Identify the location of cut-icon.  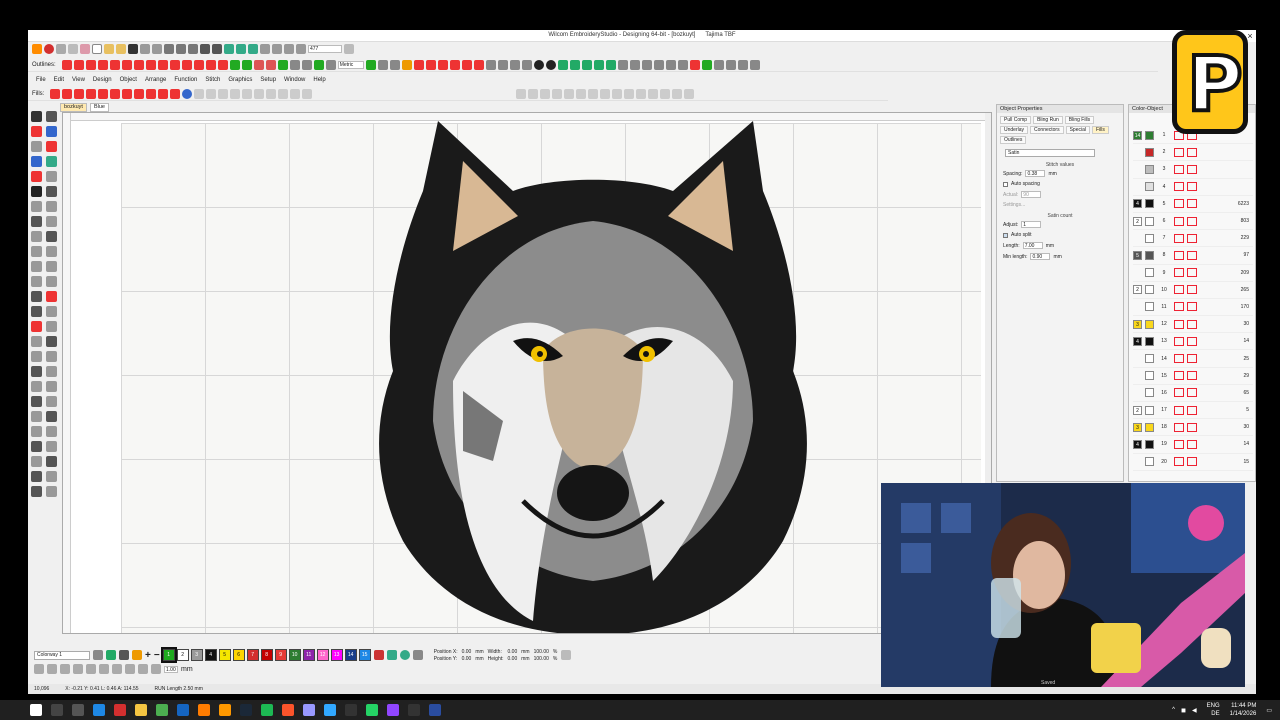
(169, 49).